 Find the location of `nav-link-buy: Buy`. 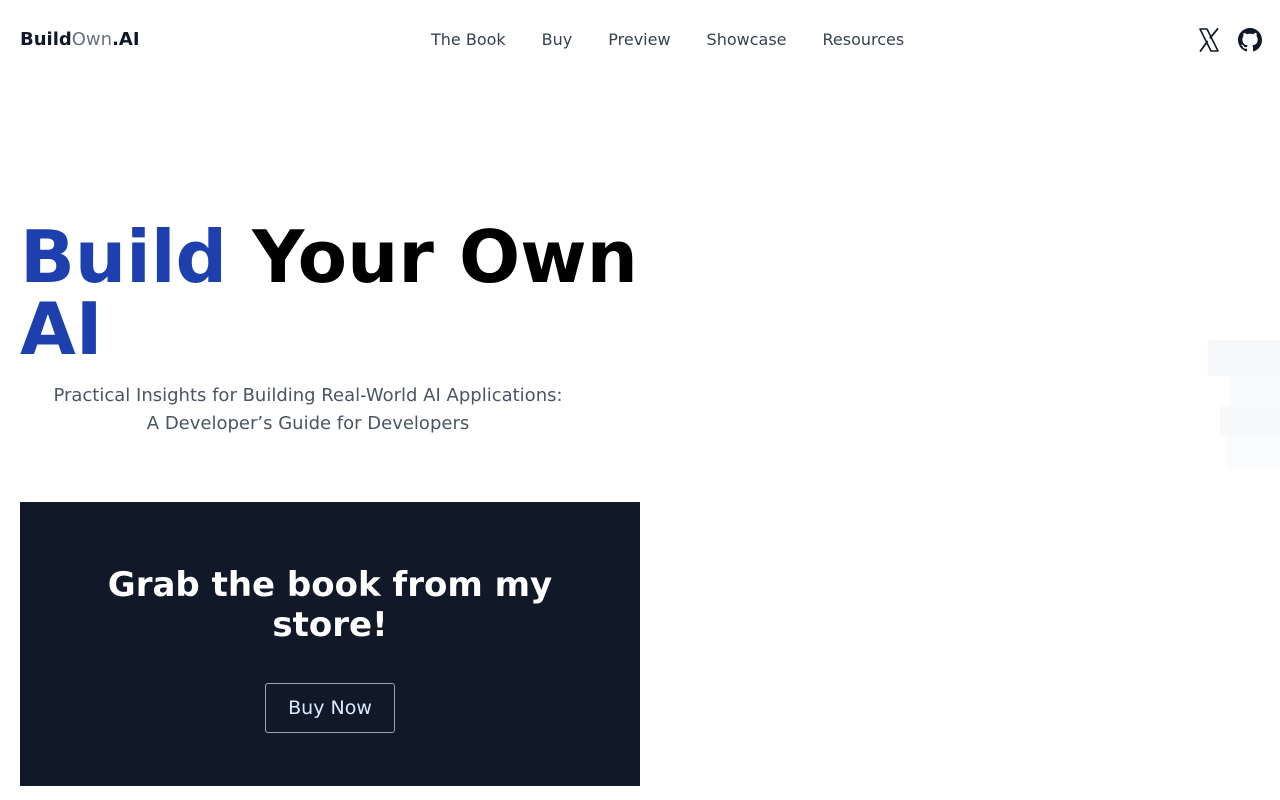

nav-link-buy: Buy is located at coordinates (557, 40).